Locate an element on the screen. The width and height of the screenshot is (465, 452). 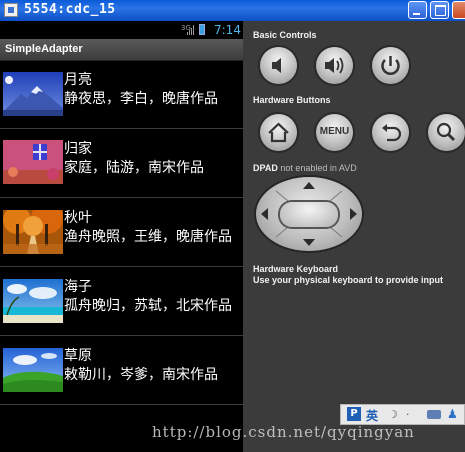
list-item: 草原 敕勒川，岑爹，南宋作品 is located at coordinates (121, 371).